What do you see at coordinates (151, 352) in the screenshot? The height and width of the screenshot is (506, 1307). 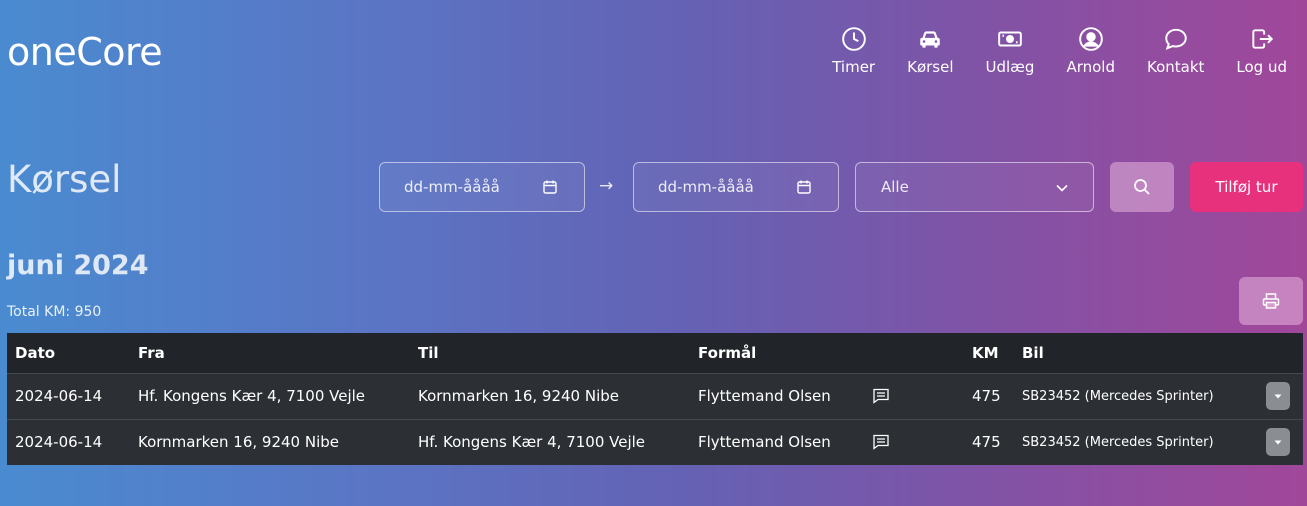 I see `col-header: Fra` at bounding box center [151, 352].